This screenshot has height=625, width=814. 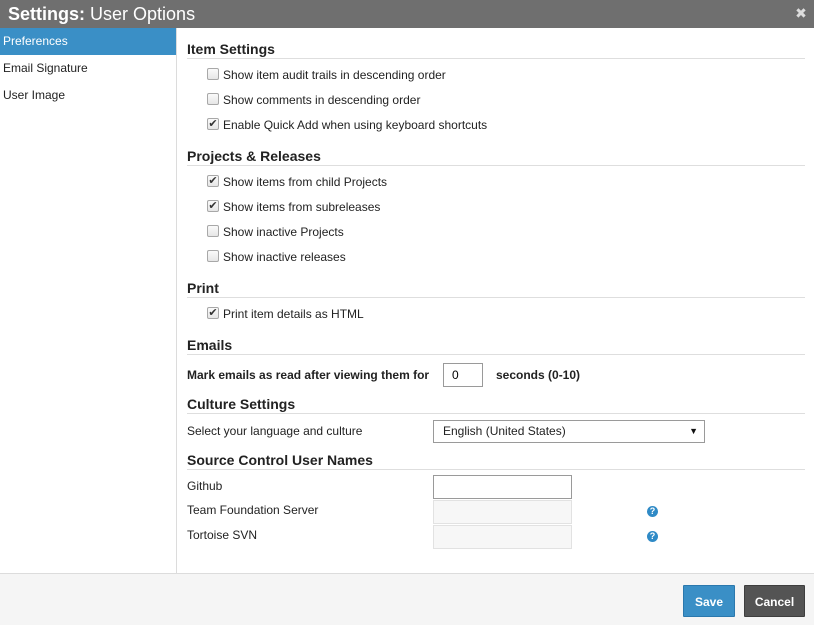 What do you see at coordinates (496, 288) in the screenshot?
I see `section-title-print: Print` at bounding box center [496, 288].